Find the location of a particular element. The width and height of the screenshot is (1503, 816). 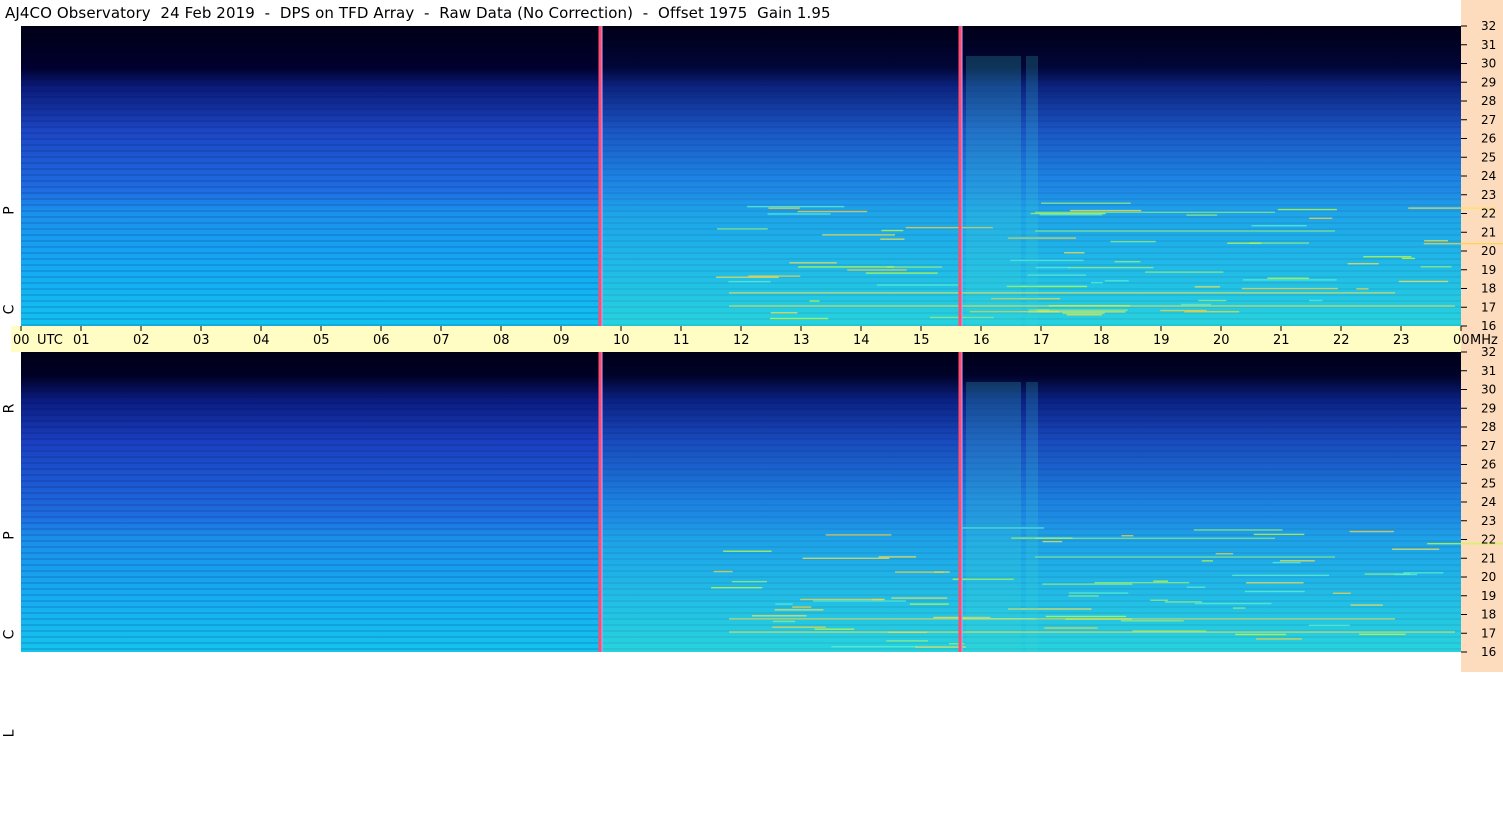

emission-column is located at coordinates (993, 517).